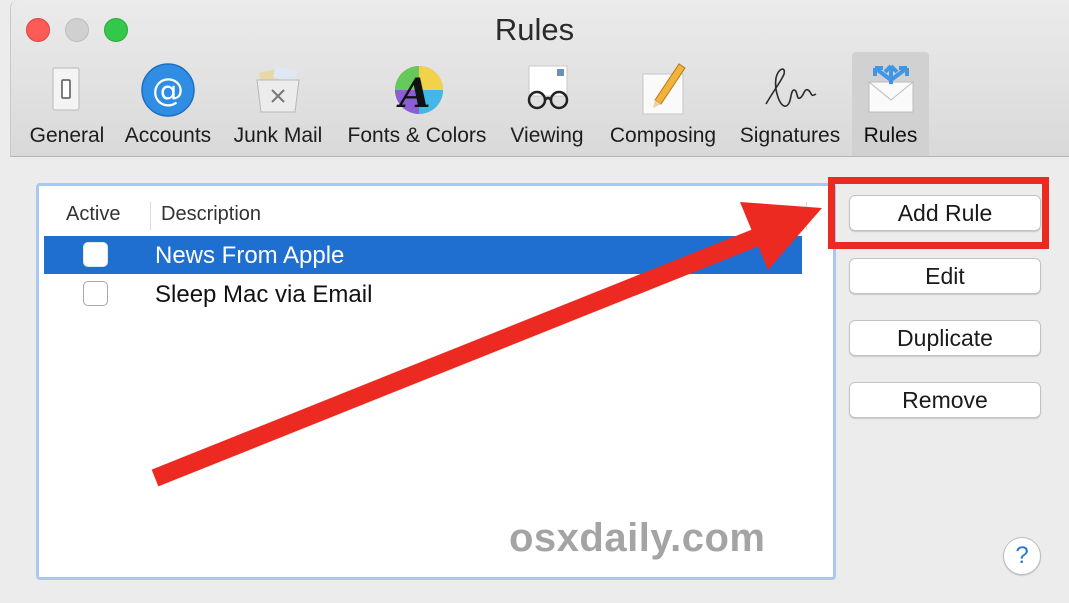 The height and width of the screenshot is (603, 1069). Describe the element at coordinates (534, 29) in the screenshot. I see `window-title: Rules` at that location.